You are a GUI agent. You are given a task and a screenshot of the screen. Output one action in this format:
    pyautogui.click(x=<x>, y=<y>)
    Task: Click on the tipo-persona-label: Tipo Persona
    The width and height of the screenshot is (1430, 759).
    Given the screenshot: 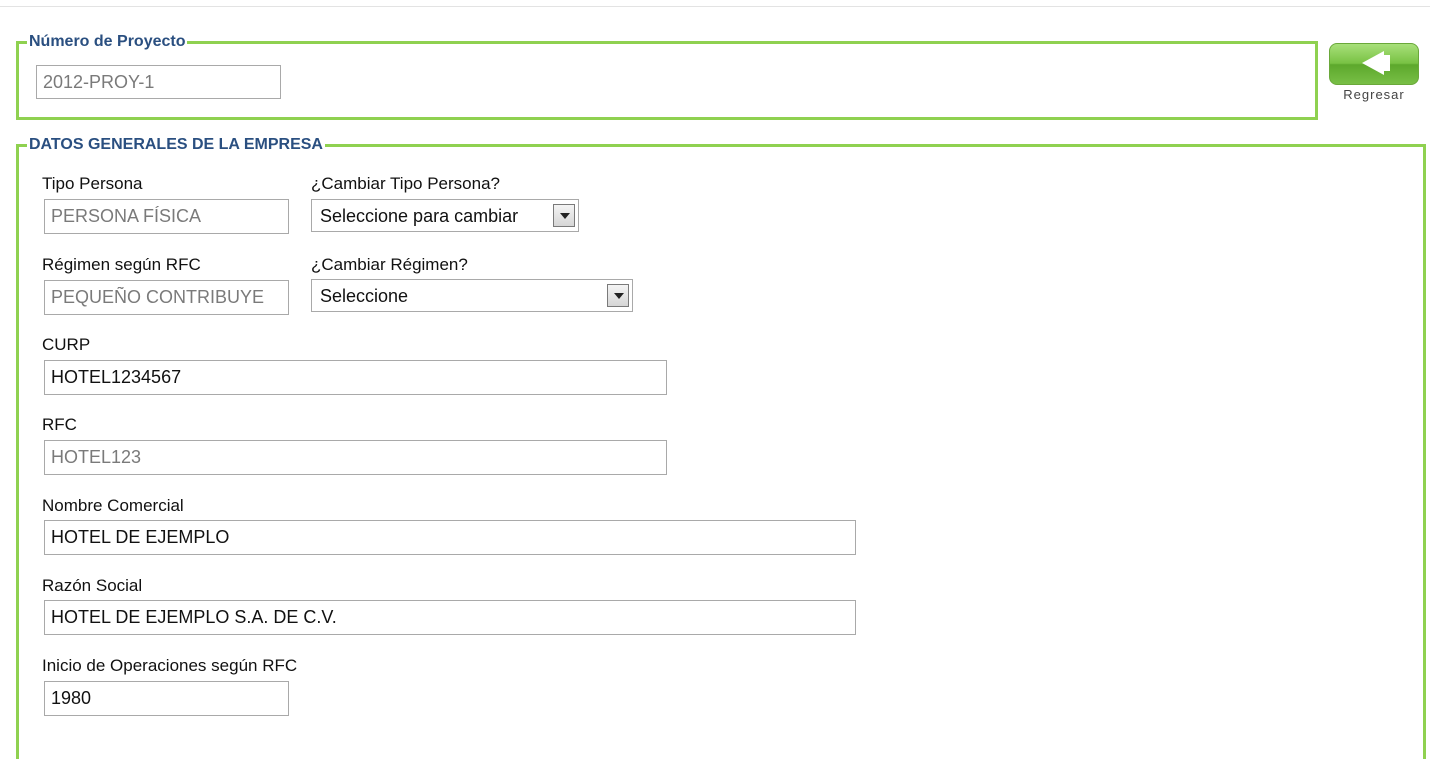 What is the action you would take?
    pyautogui.click(x=92, y=183)
    